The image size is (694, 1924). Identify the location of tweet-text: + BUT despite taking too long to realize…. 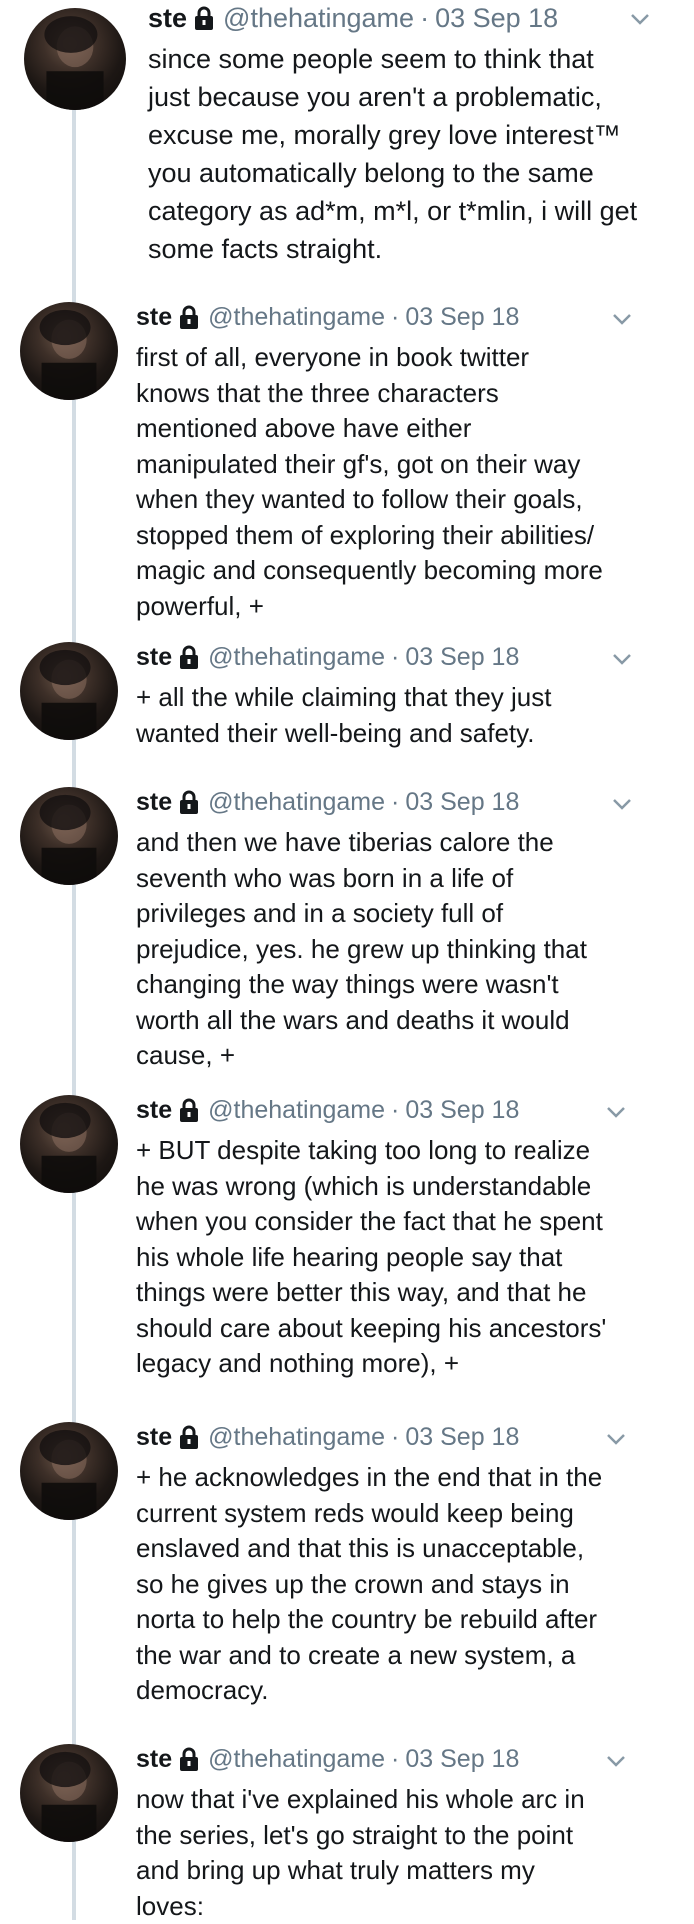
(371, 1256).